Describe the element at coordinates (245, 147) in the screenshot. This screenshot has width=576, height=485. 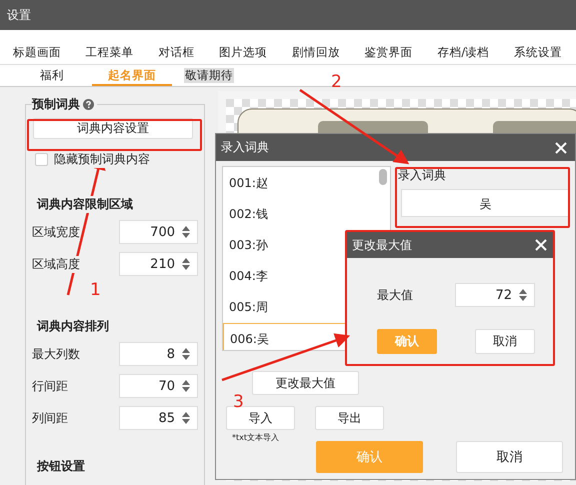
I see `dialog-title: 录入词典` at that location.